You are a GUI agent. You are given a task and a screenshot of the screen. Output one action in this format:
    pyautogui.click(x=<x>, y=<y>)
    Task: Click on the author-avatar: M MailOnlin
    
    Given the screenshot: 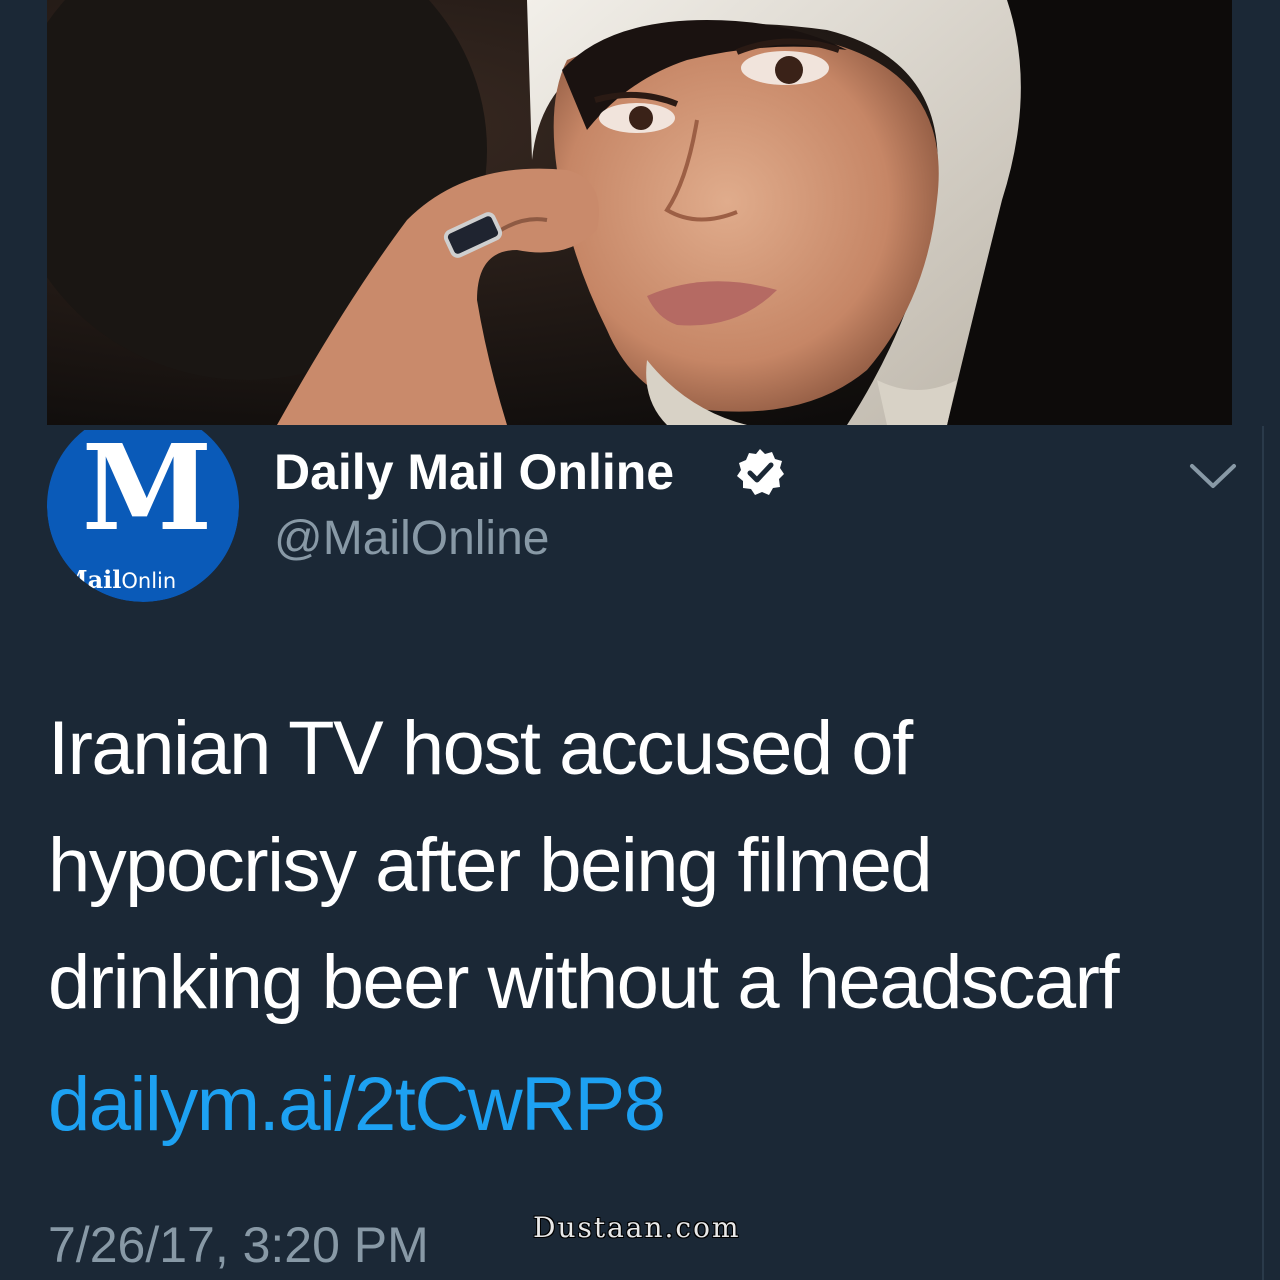 What is the action you would take?
    pyautogui.click(x=143, y=516)
    